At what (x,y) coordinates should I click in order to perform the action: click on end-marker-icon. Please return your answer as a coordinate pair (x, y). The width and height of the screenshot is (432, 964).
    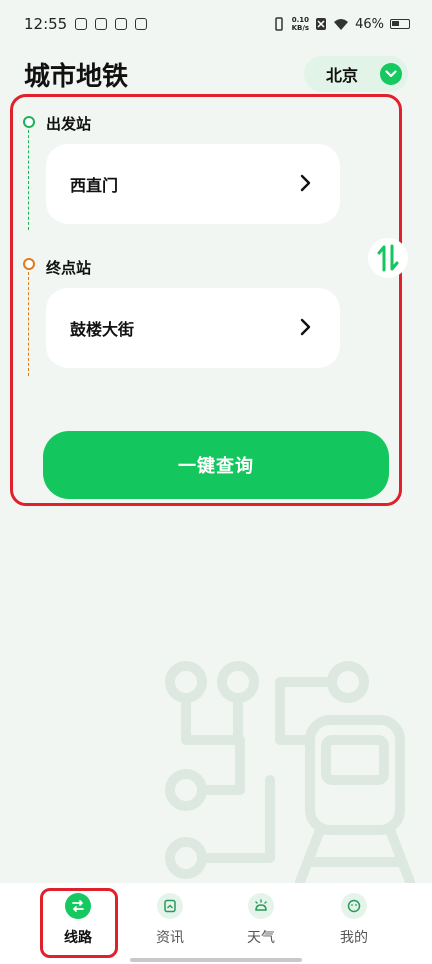
    Looking at the image, I should click on (29, 264).